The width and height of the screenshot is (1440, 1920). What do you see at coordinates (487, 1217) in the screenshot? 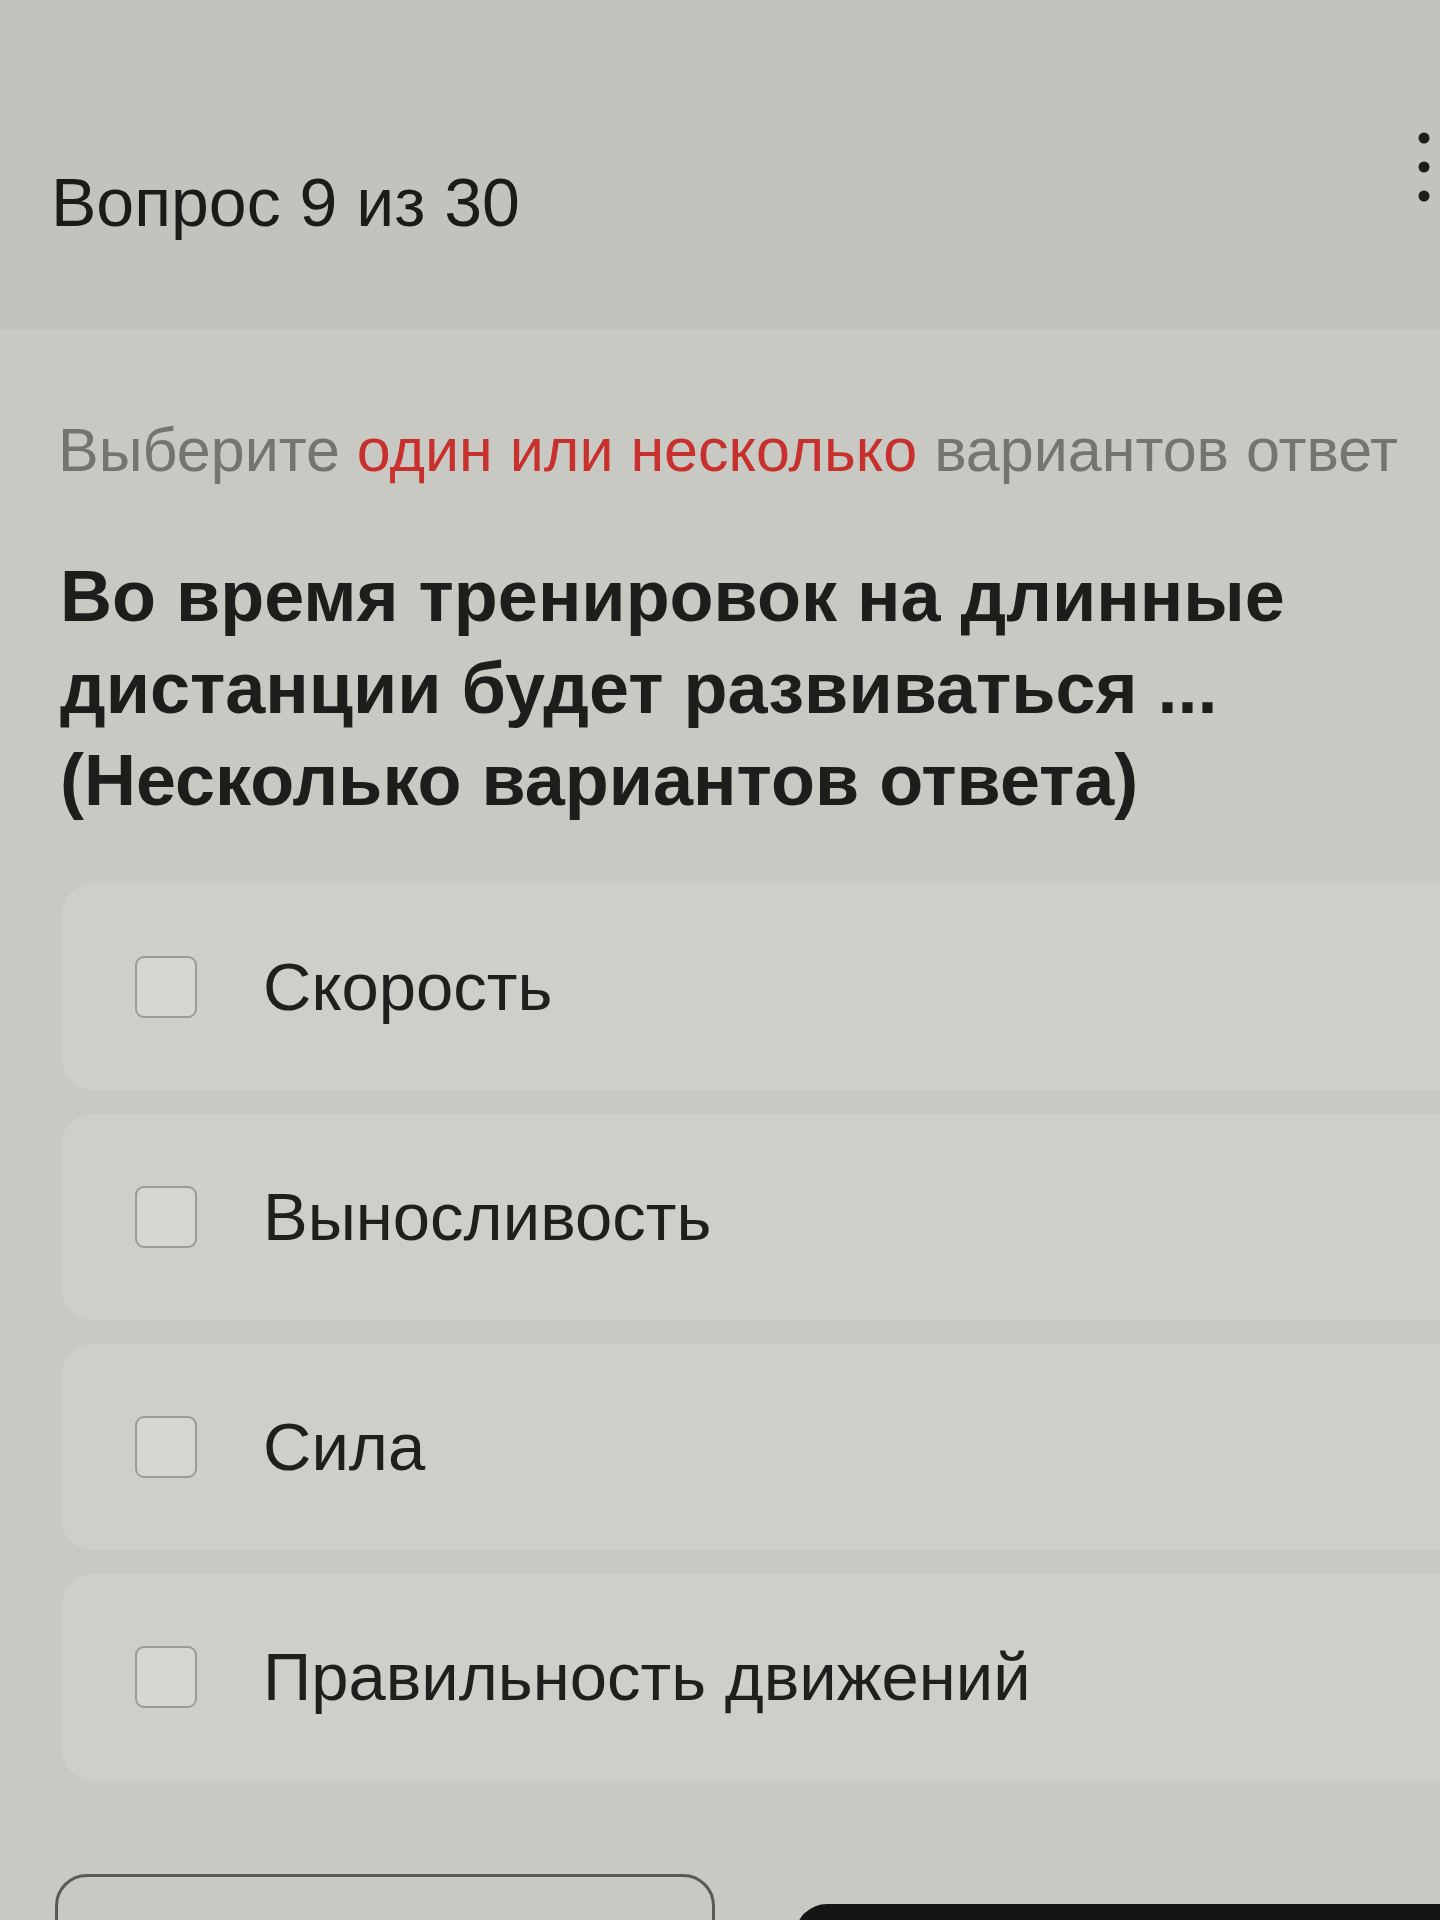
I see `option-label: Выносливость` at bounding box center [487, 1217].